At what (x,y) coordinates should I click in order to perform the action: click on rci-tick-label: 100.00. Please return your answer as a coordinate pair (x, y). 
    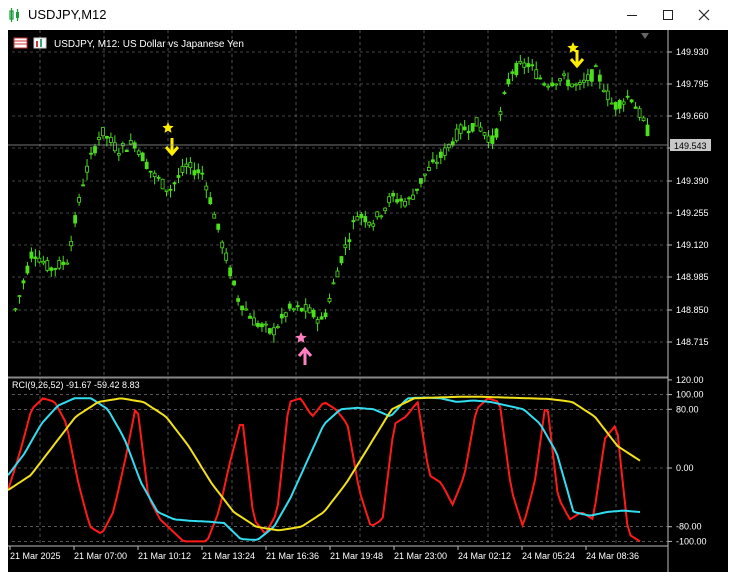
    Looking at the image, I should click on (690, 395).